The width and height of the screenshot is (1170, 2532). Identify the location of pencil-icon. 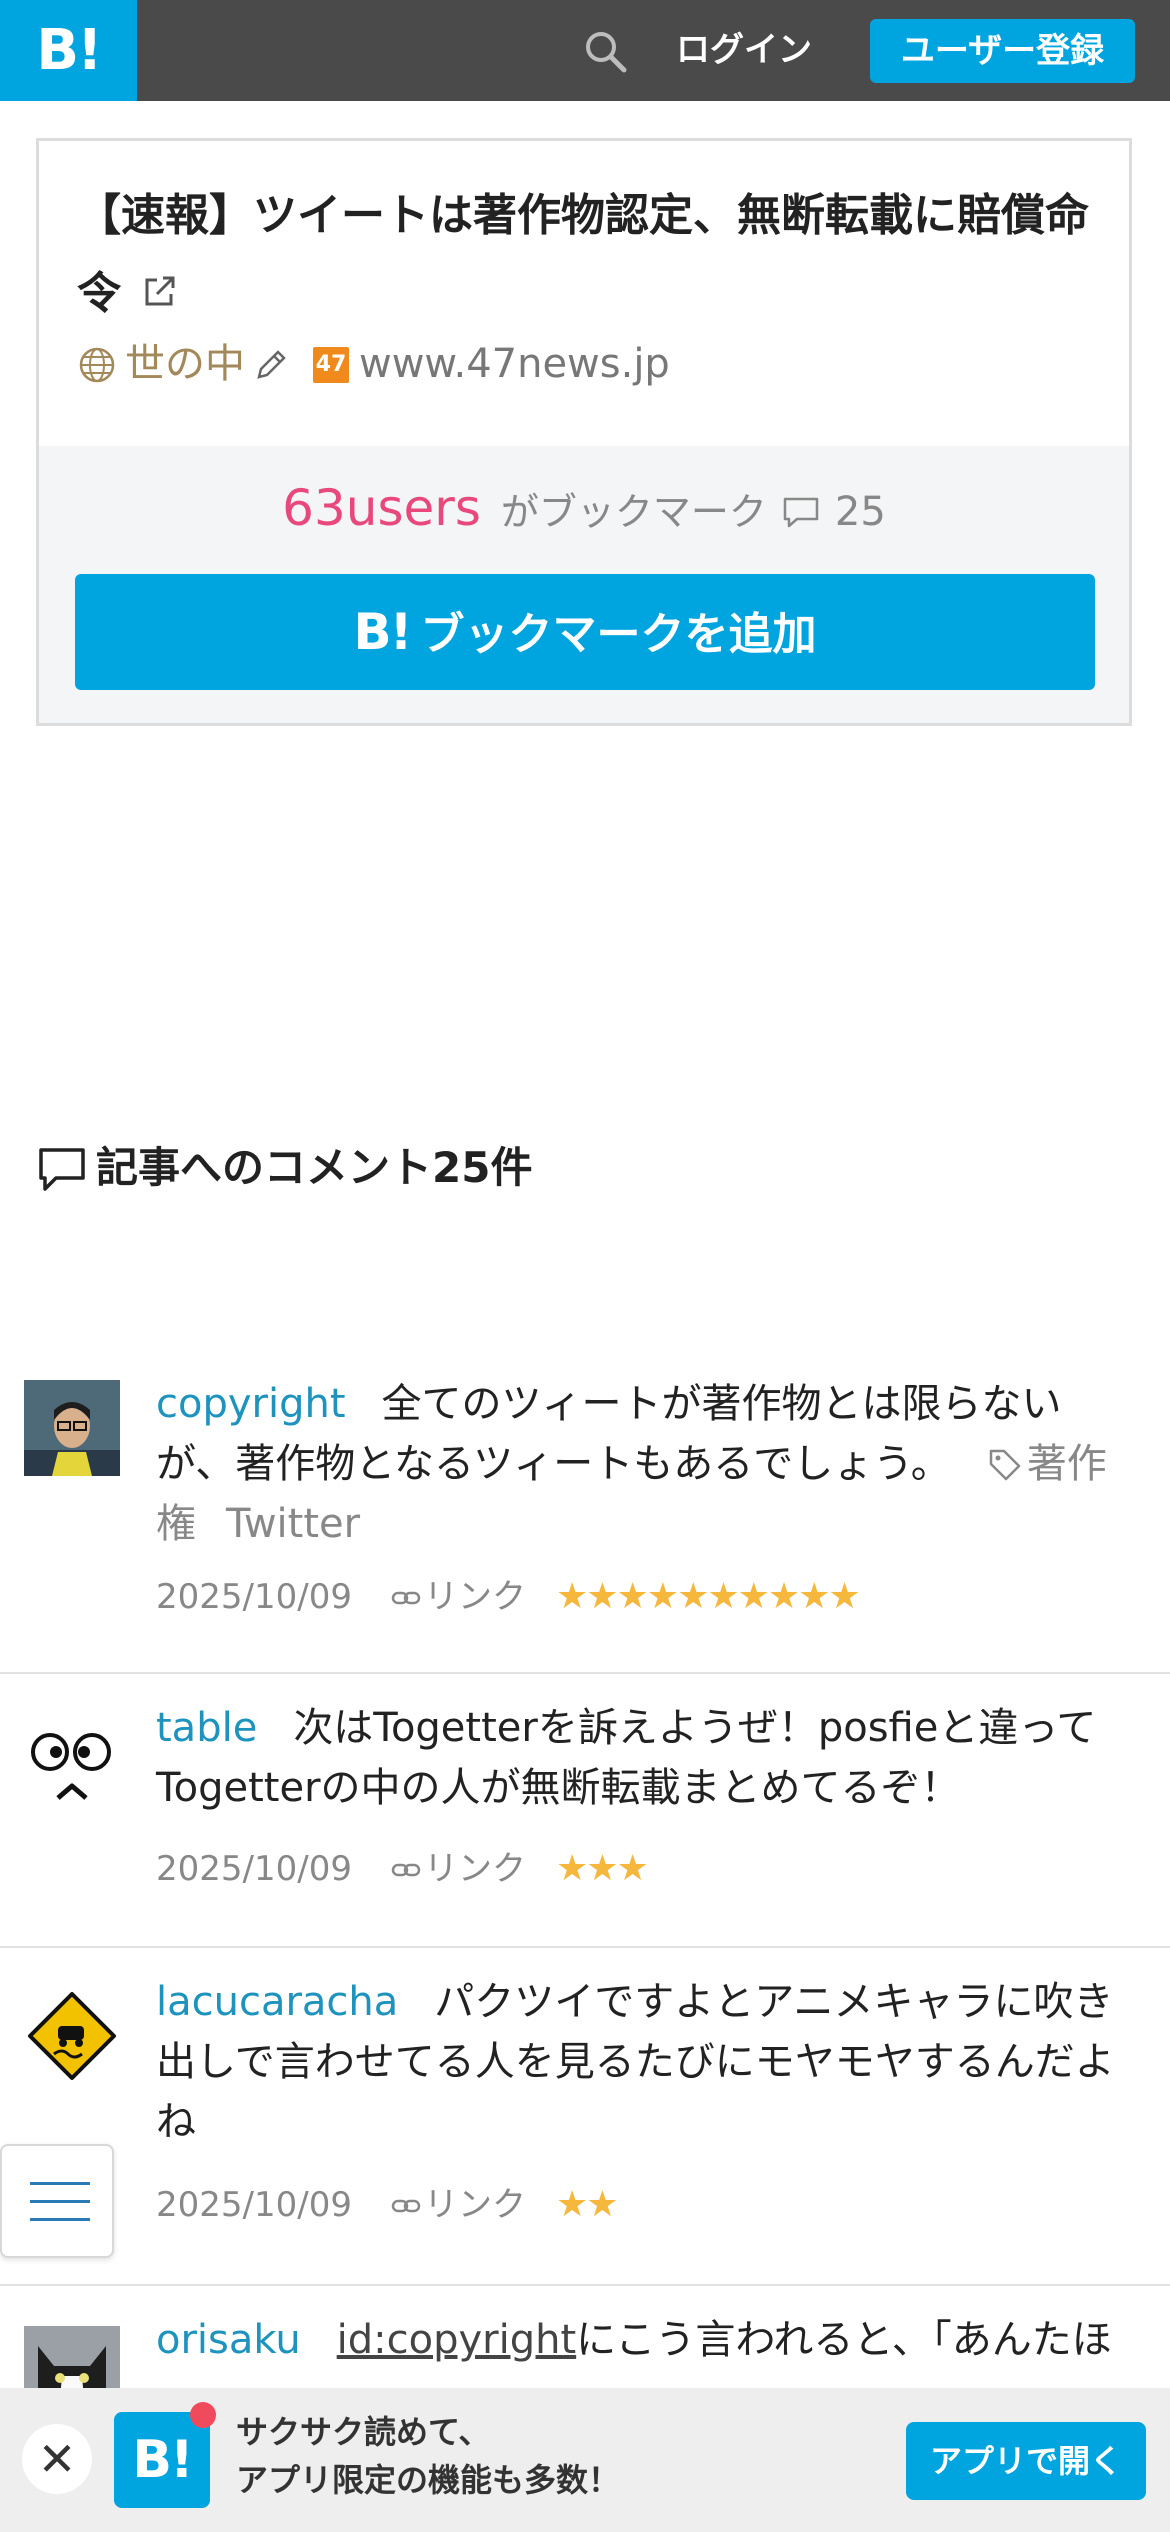
(271, 365).